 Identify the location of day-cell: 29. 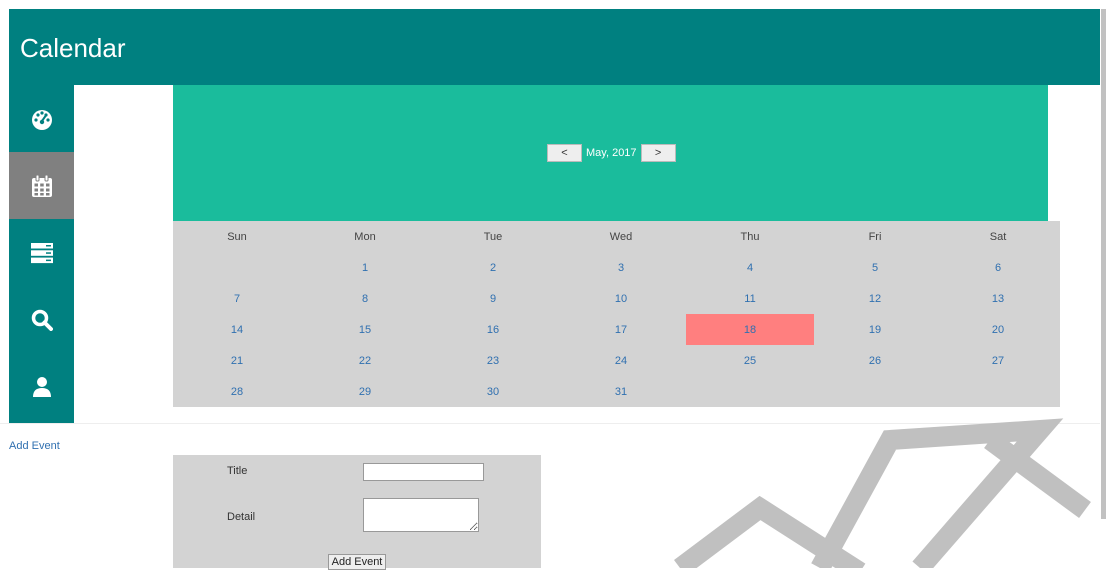
(365, 391).